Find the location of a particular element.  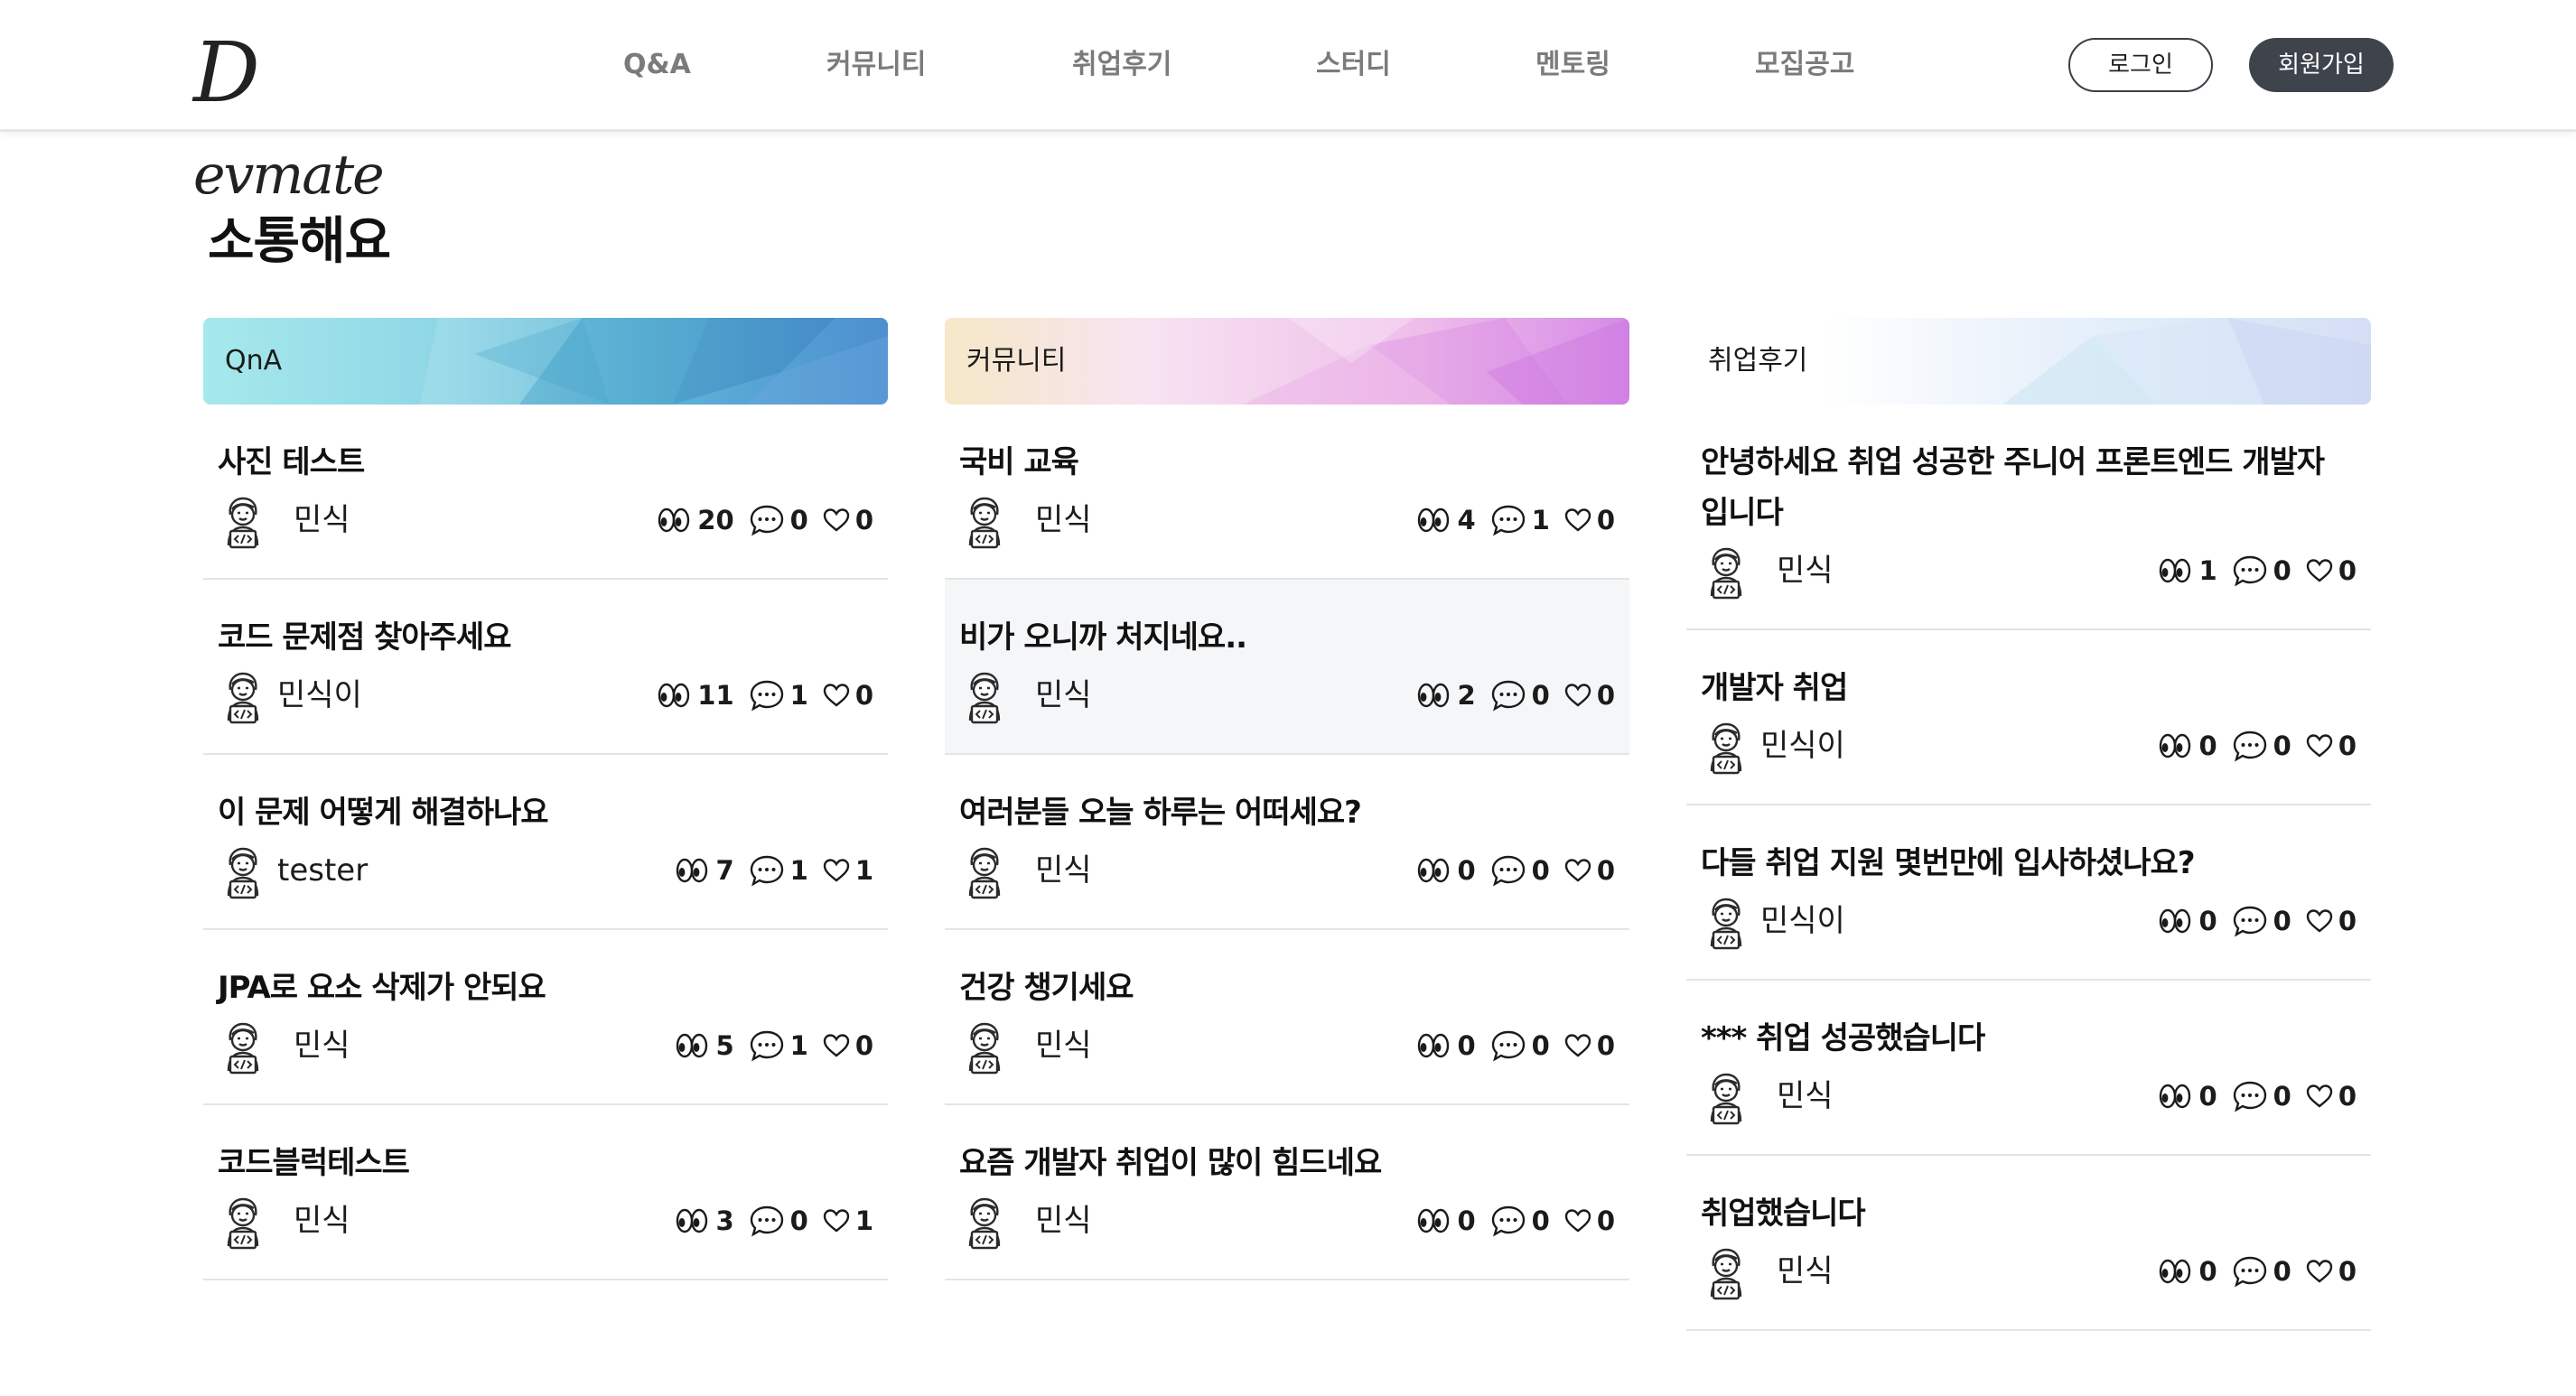

post-stats: 20 0 0 is located at coordinates (764, 520).